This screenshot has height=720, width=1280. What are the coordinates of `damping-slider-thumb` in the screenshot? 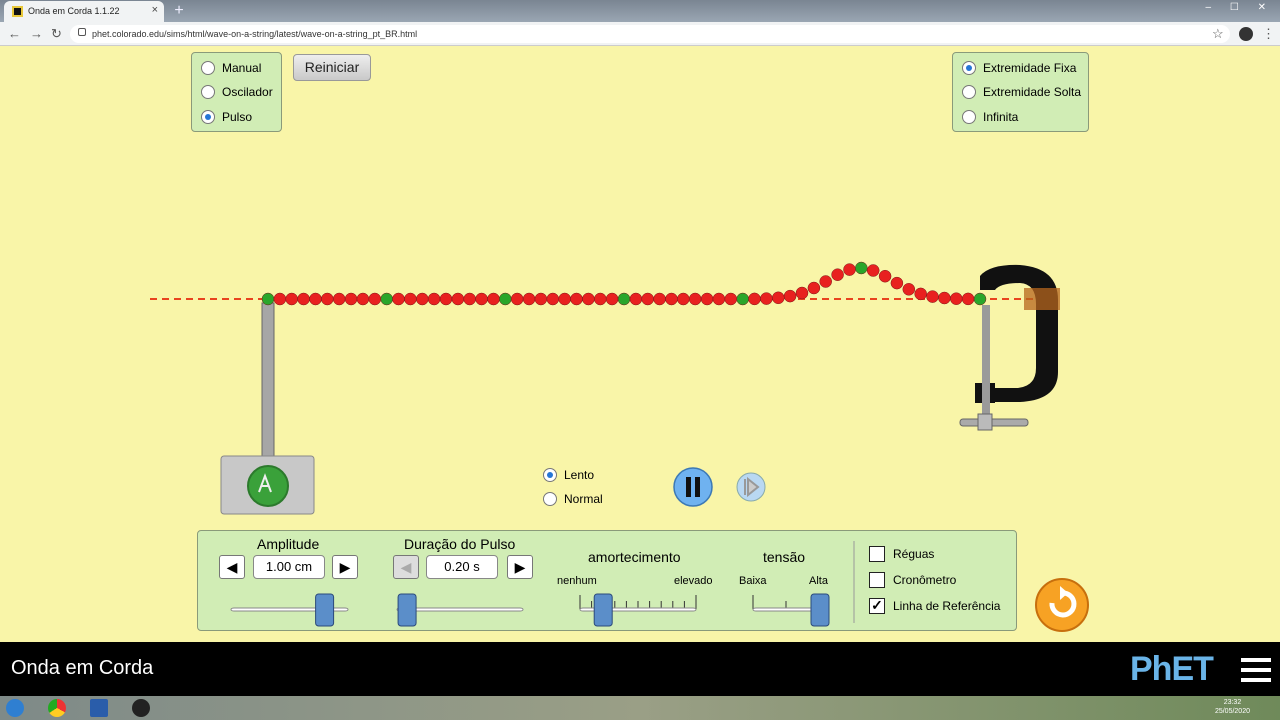 It's located at (603, 610).